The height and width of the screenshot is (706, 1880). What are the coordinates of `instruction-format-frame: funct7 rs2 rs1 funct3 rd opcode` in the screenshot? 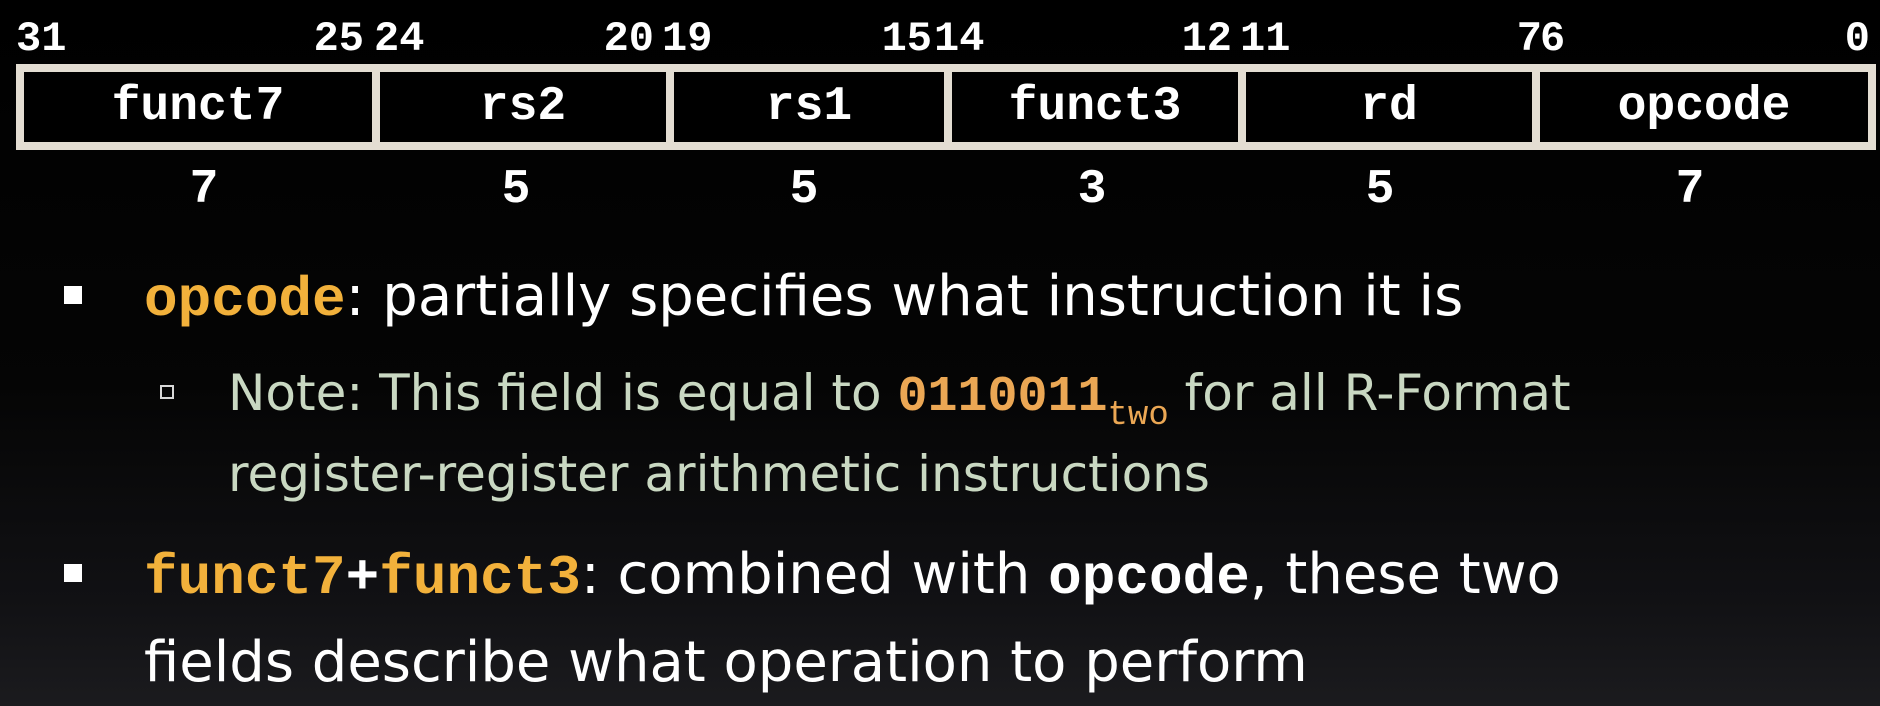 It's located at (946, 107).